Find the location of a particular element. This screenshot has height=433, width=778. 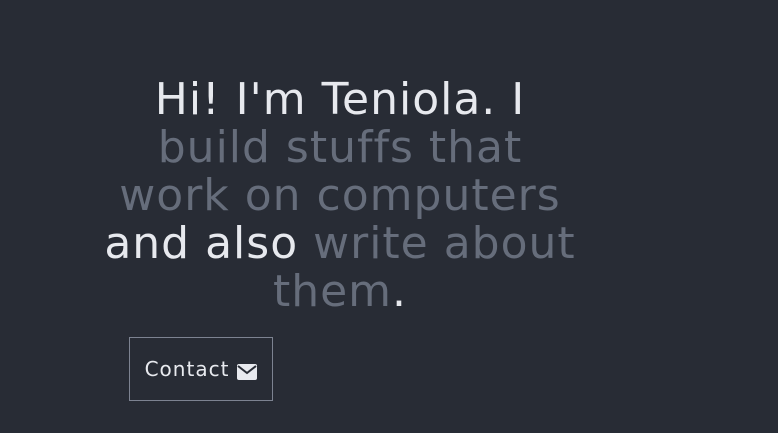

hero-period: . is located at coordinates (400, 291).